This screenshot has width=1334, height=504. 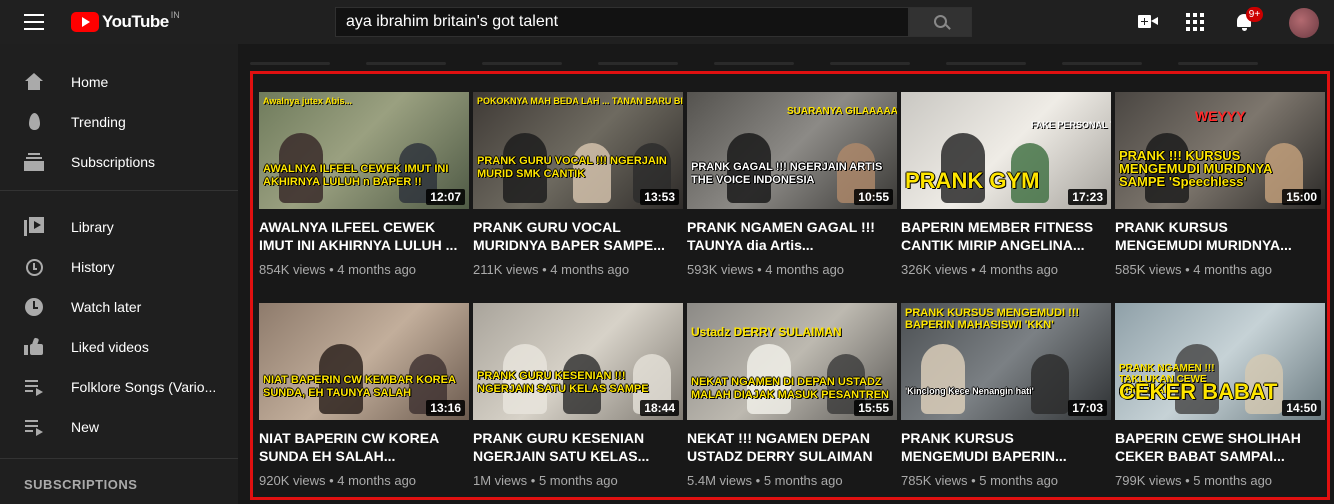 I want to click on trending-icon, so click(x=34, y=122).